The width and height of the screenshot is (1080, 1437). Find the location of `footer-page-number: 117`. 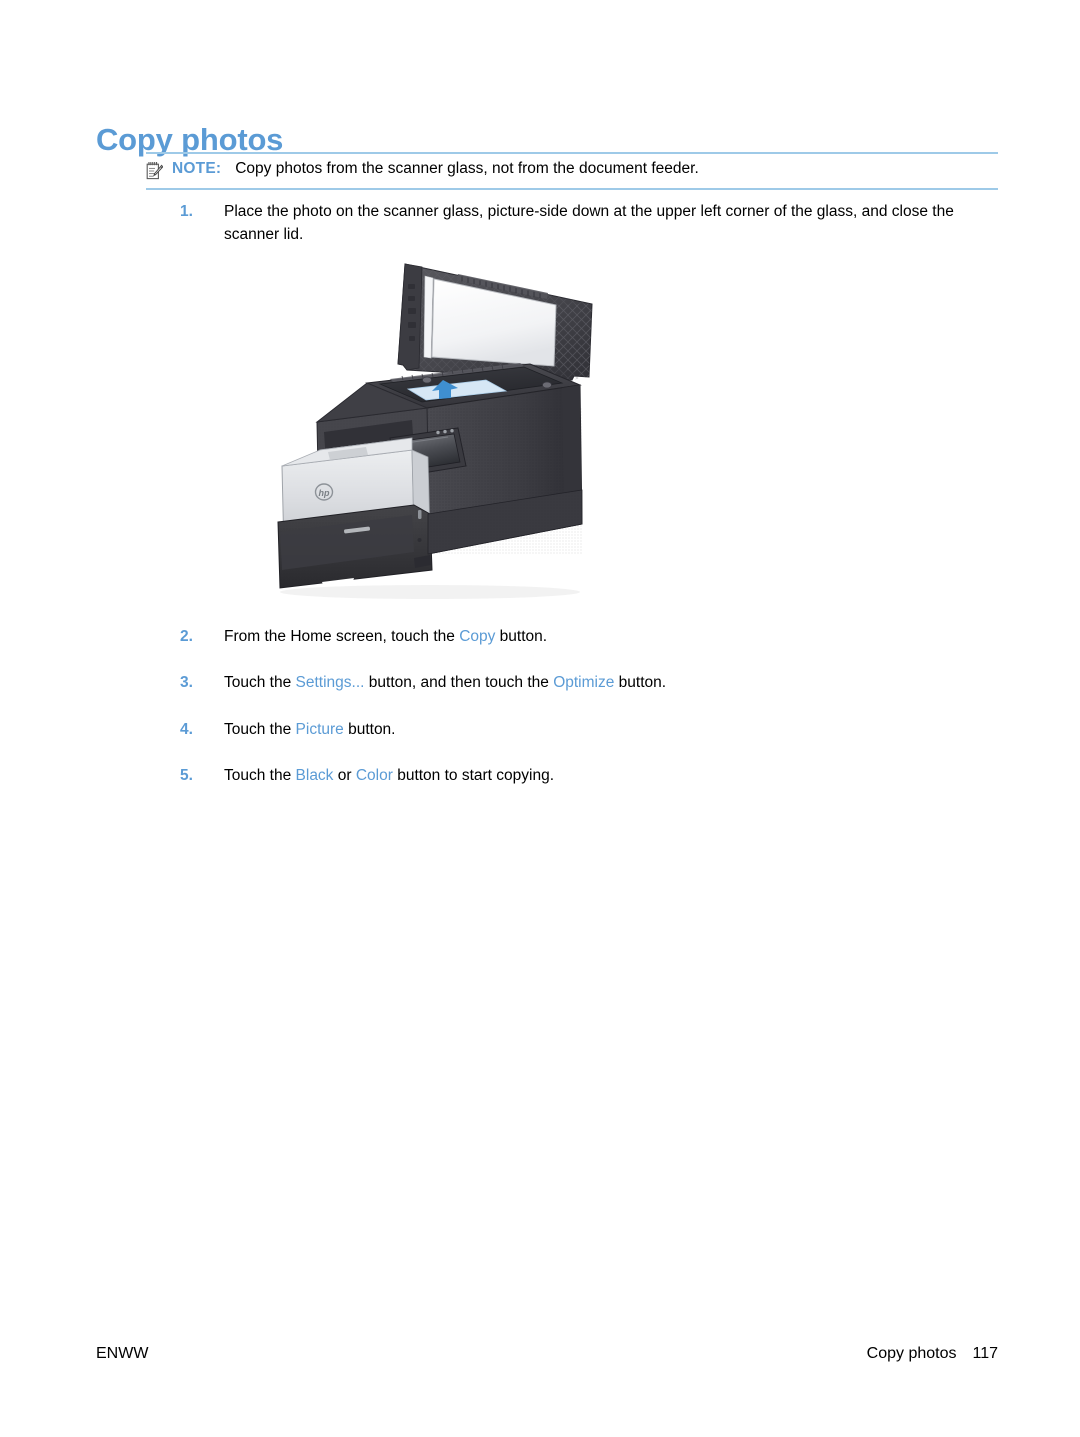

footer-page-number: 117 is located at coordinates (985, 1353).